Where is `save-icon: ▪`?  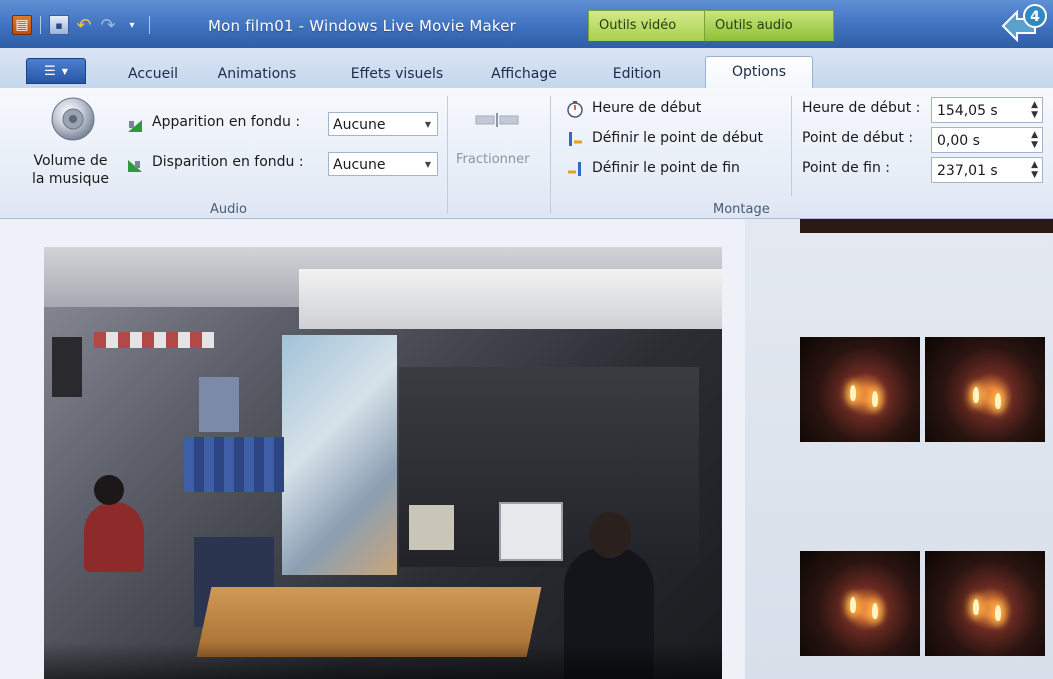
save-icon: ▪ is located at coordinates (59, 25).